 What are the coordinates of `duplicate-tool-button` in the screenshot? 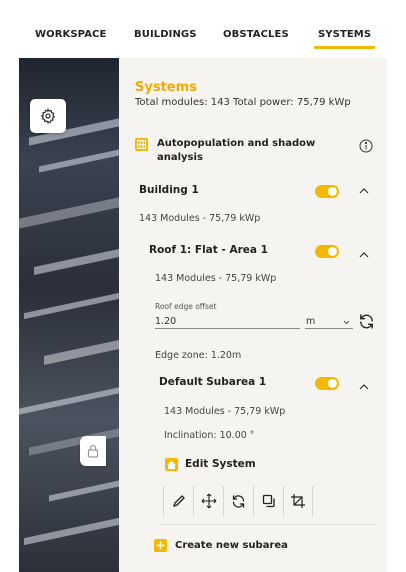 It's located at (268, 501).